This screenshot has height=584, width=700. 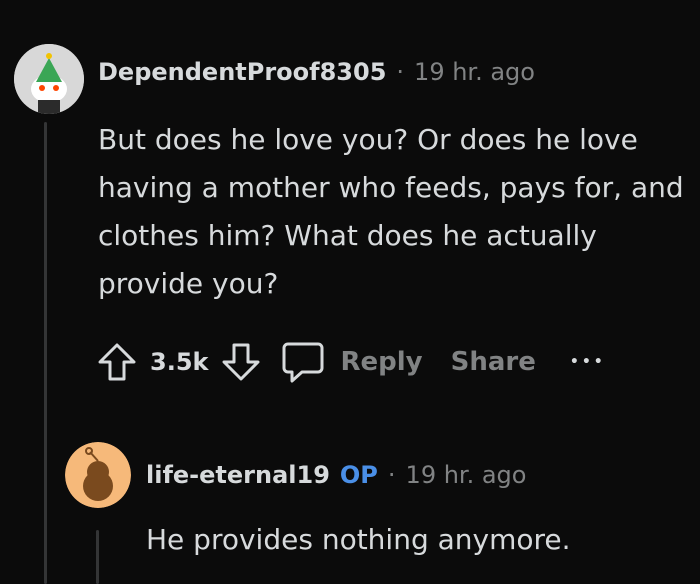 I want to click on reply-meta: life-eternal19 OP · 19 hr. ago, so click(x=336, y=475).